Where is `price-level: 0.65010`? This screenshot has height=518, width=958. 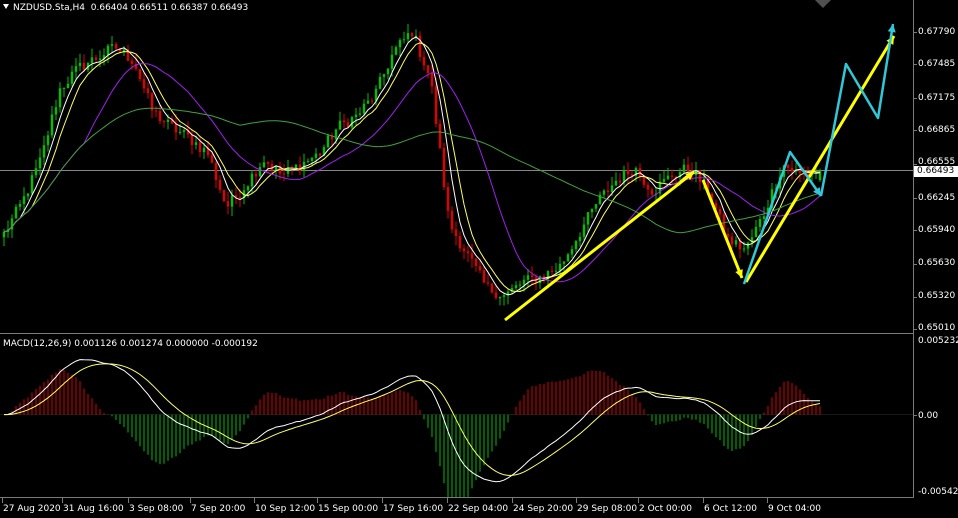
price-level: 0.65010 is located at coordinates (937, 328).